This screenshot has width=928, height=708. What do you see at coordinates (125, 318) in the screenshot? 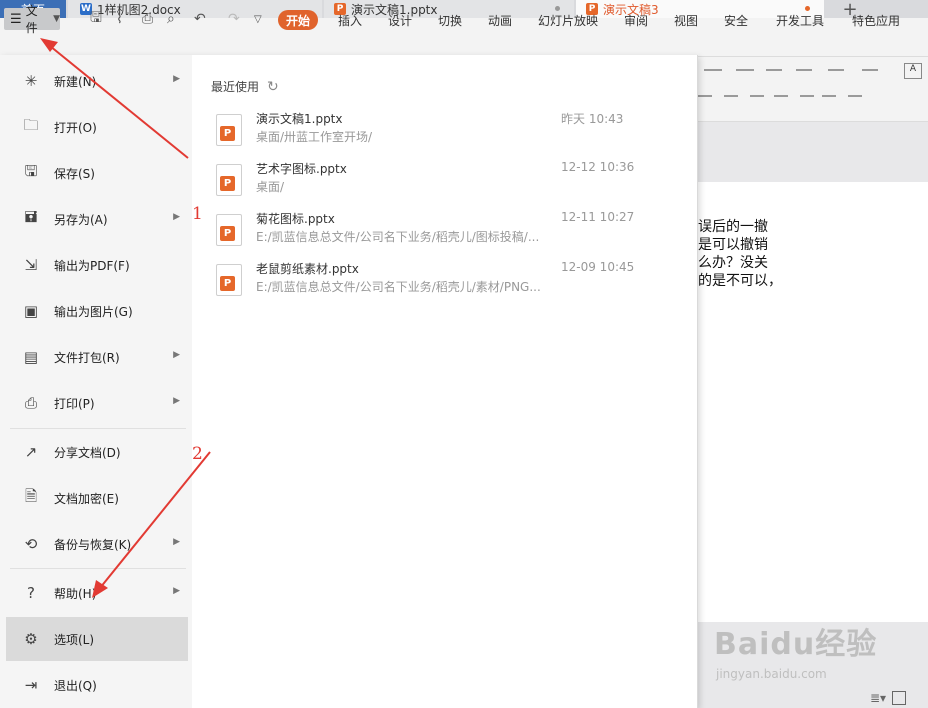
I see `annotation-arrows` at bounding box center [125, 318].